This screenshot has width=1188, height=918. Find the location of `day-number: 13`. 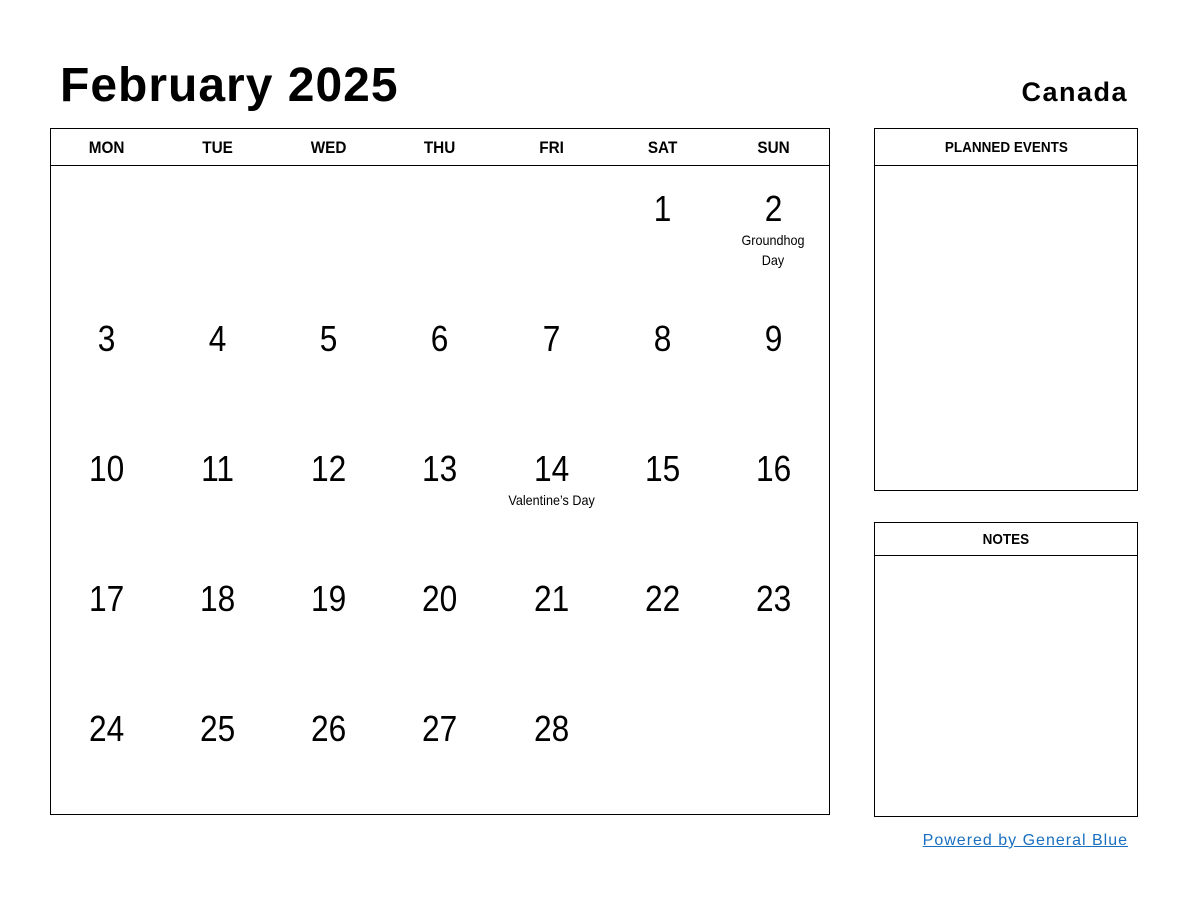

day-number: 13 is located at coordinates (440, 468).